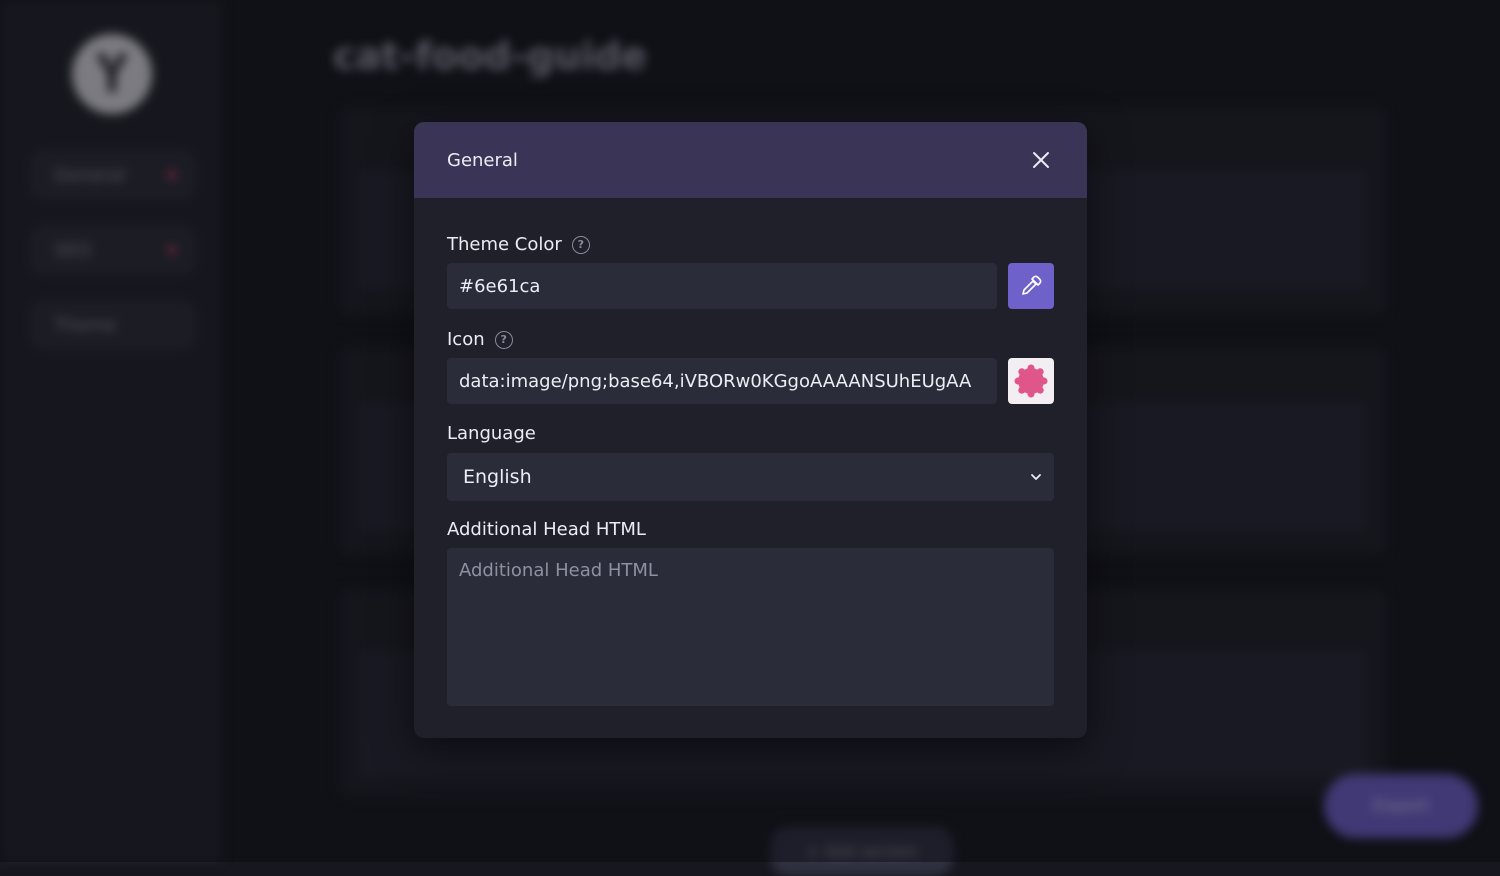 The image size is (1500, 876). I want to click on icon-preview-button, so click(1031, 381).